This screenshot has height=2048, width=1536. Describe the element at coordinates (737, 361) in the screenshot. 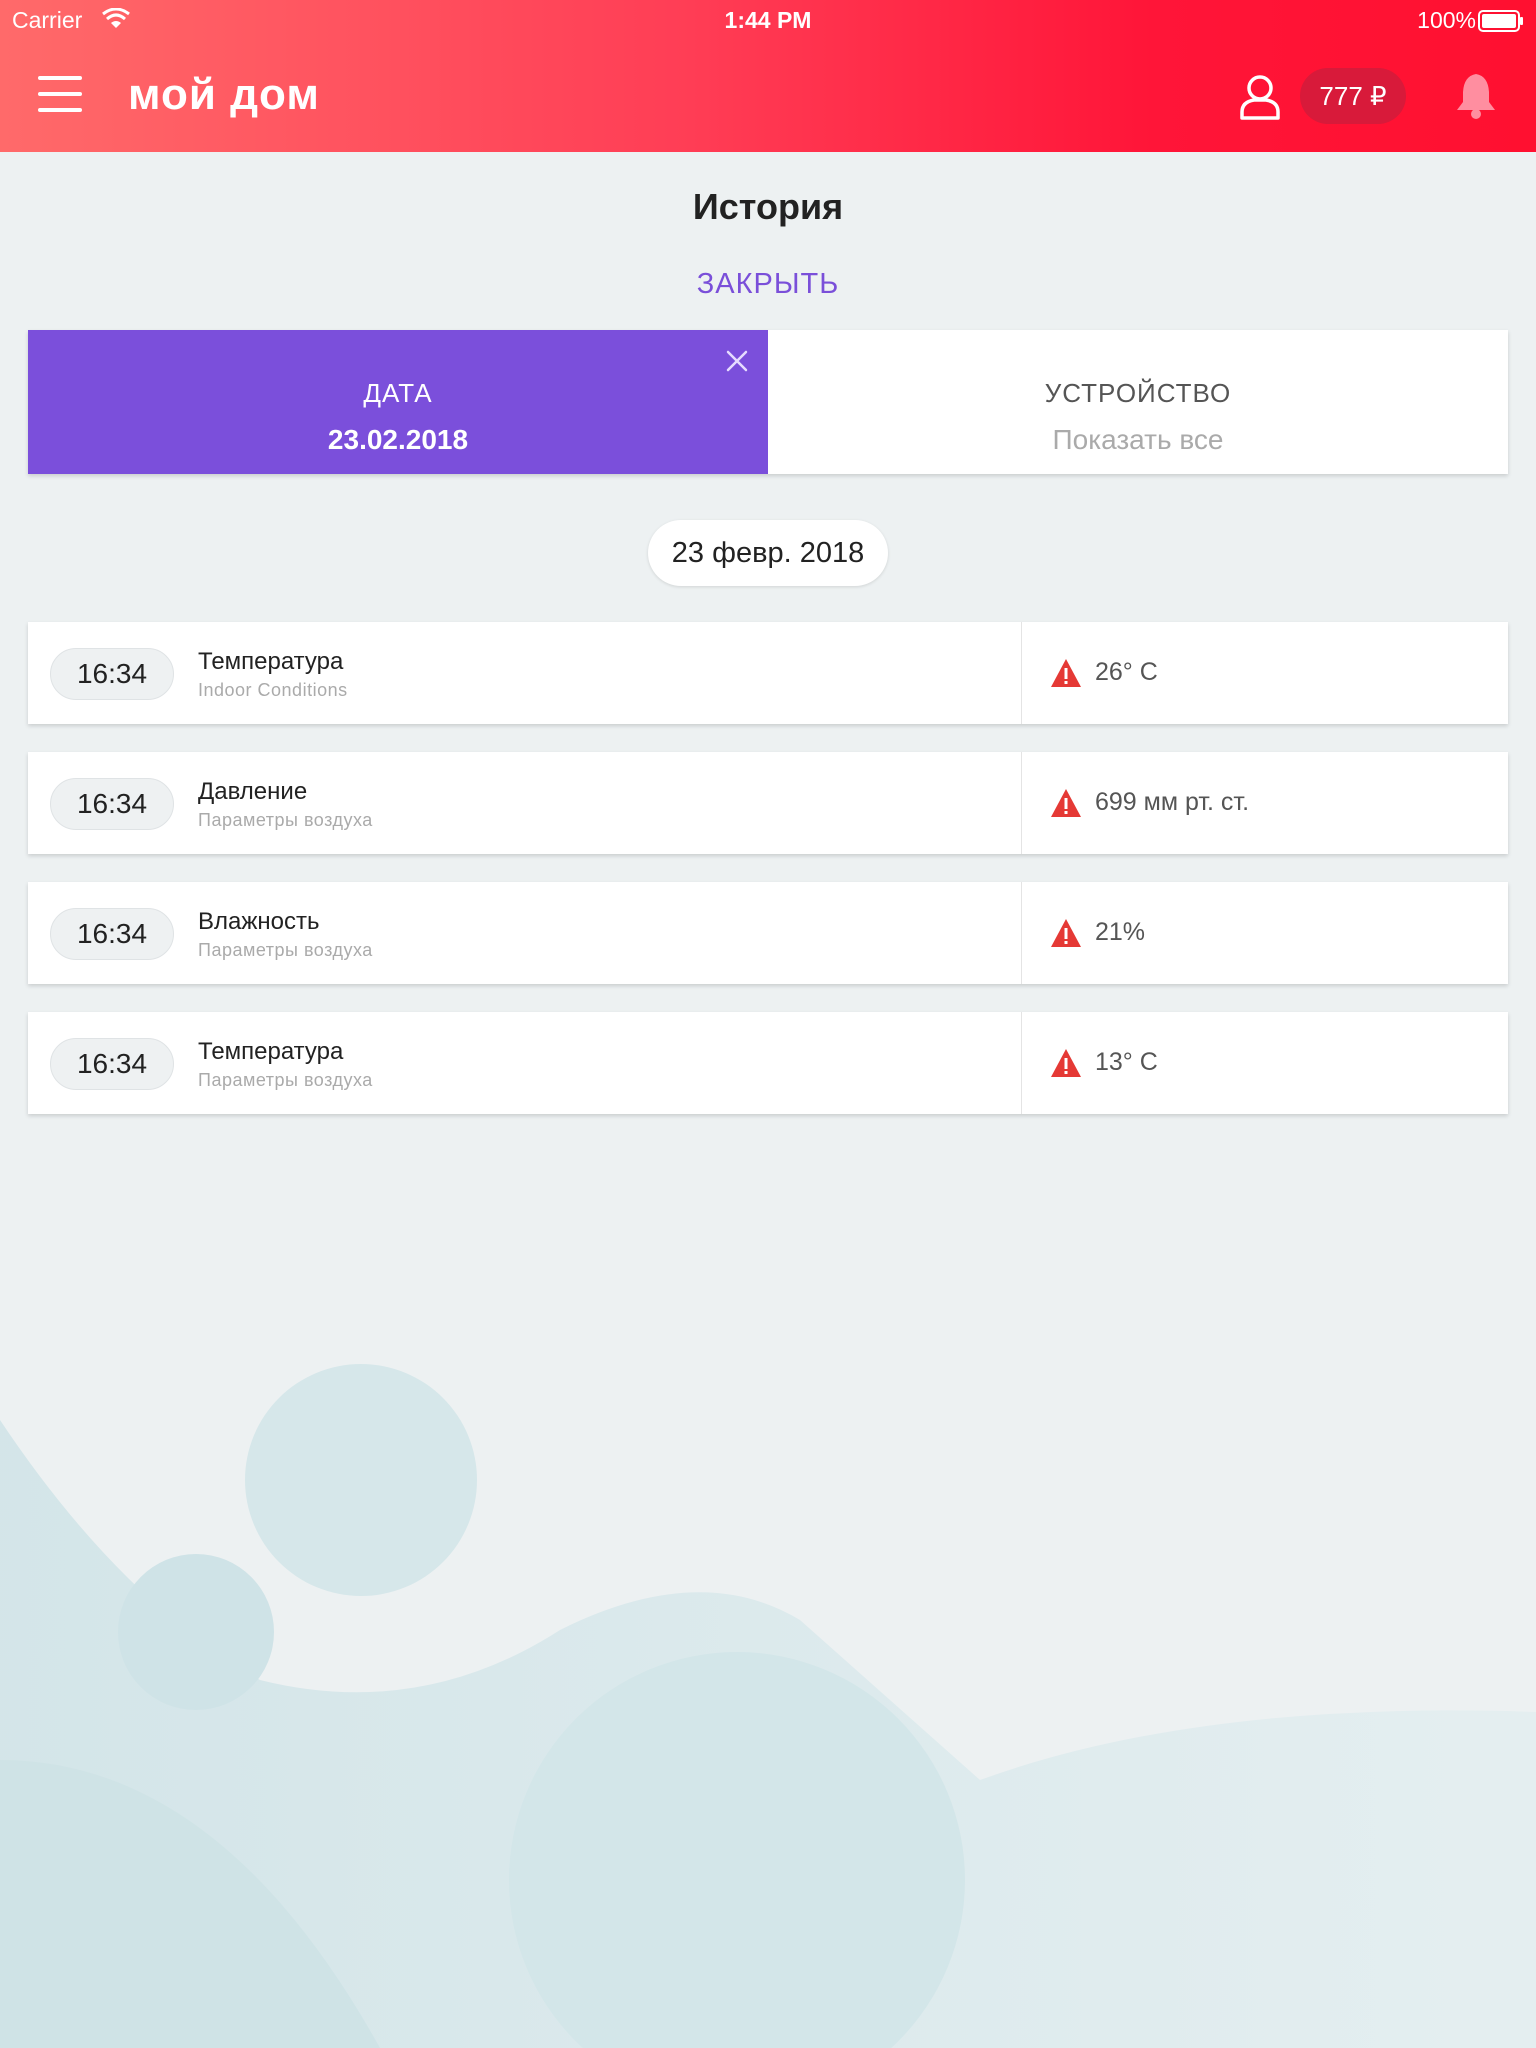

I see `close-icon` at that location.